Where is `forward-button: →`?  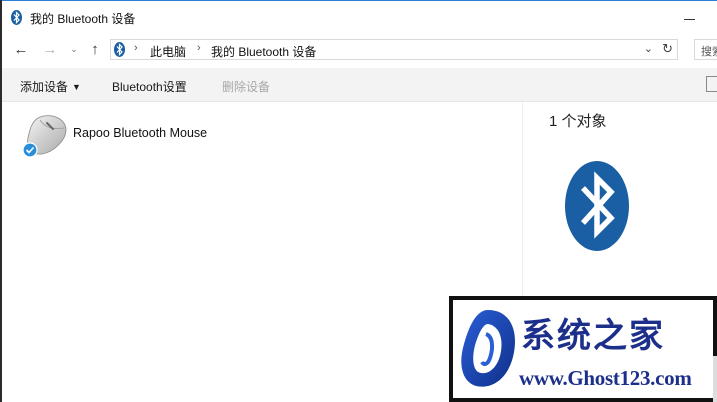
forward-button: → is located at coordinates (50, 49).